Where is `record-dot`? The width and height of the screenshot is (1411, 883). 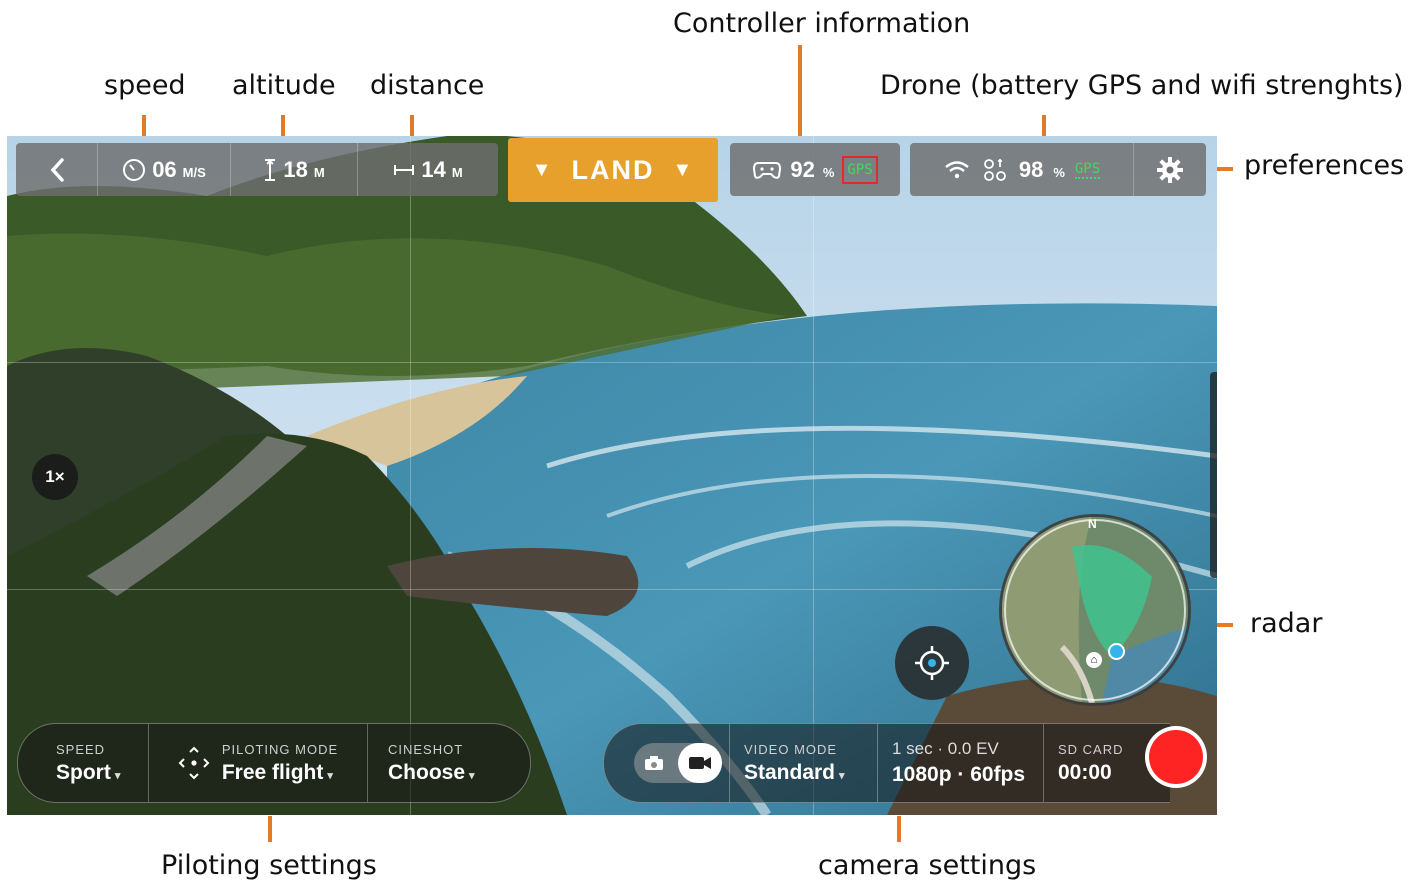
record-dot is located at coordinates (1176, 757).